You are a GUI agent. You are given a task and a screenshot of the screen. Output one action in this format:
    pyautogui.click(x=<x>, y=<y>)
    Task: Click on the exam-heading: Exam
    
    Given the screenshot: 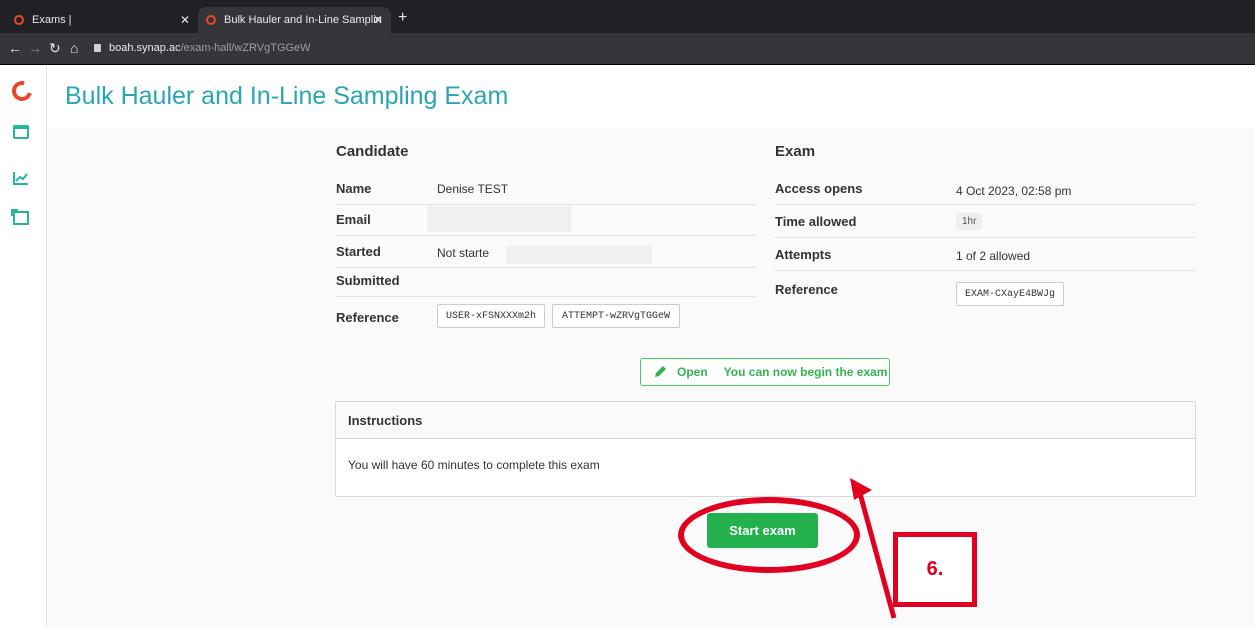 What is the action you would take?
    pyautogui.click(x=795, y=151)
    